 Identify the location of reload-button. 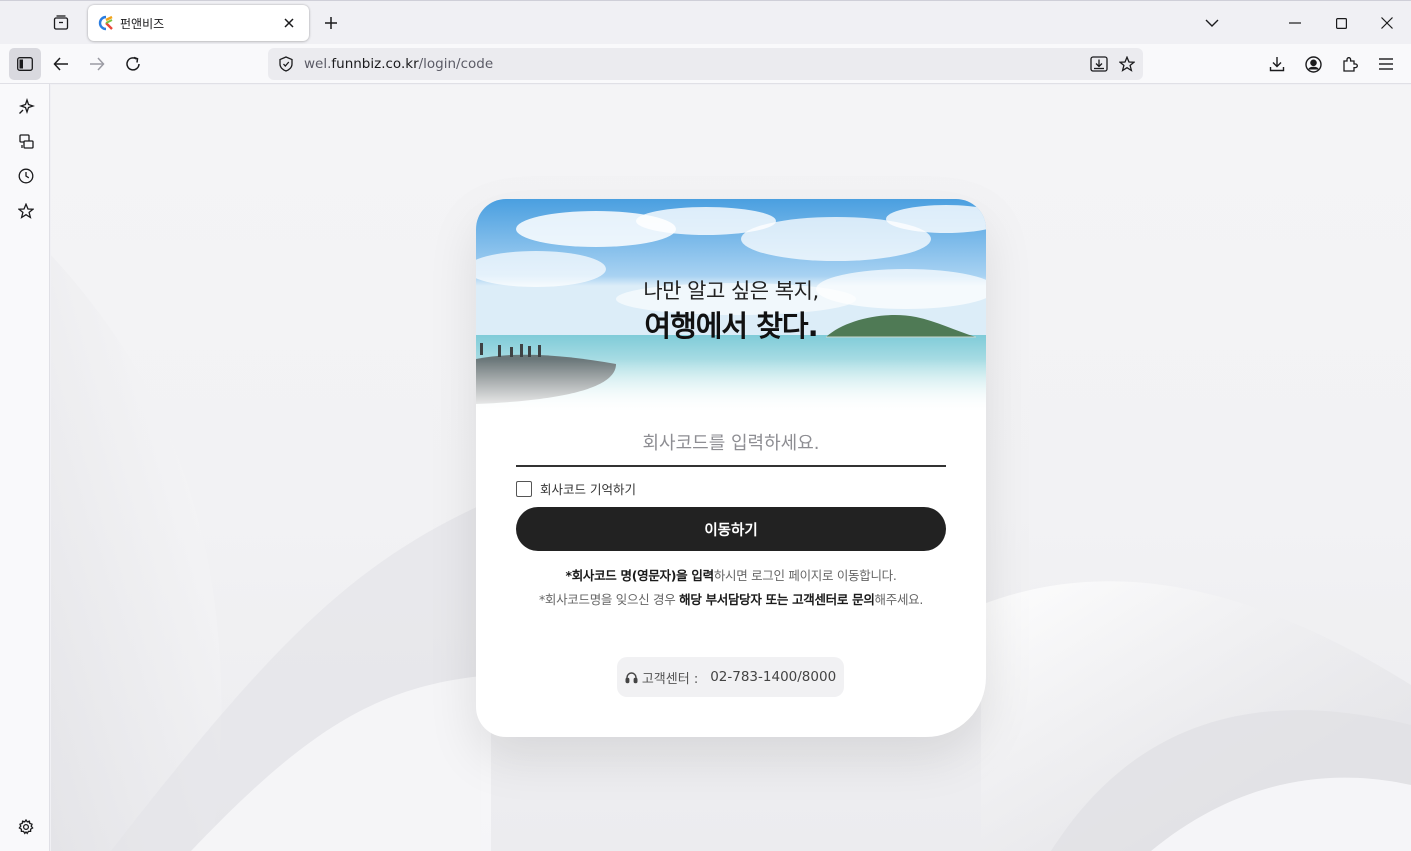
(133, 64).